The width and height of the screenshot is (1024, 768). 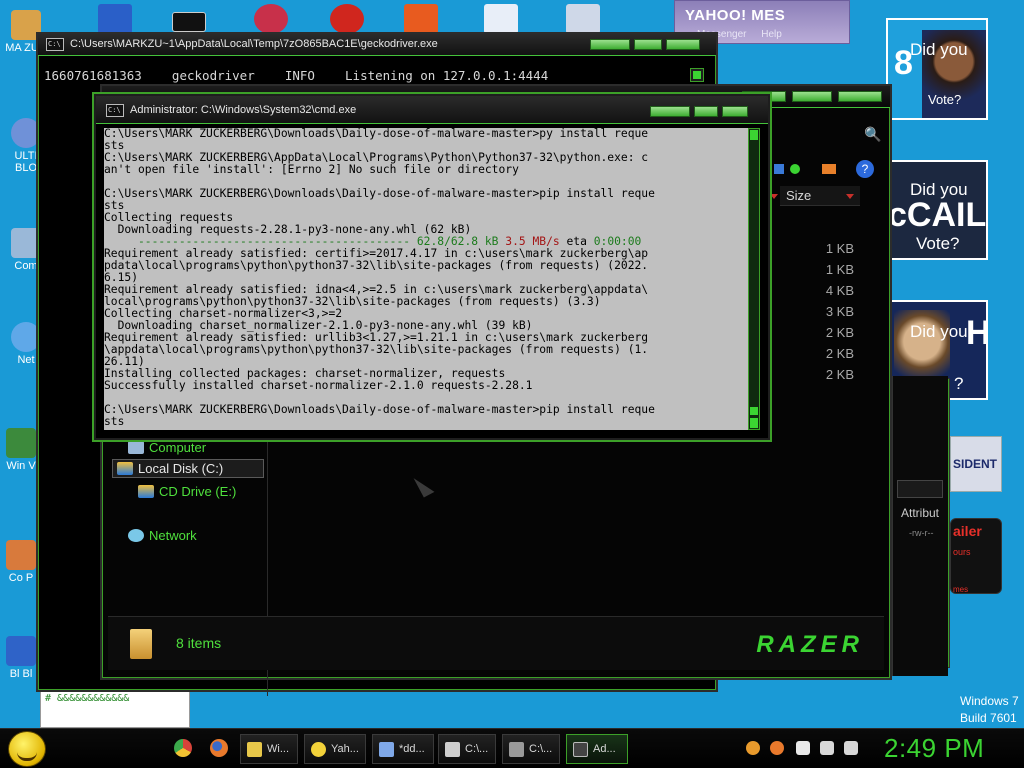 I want to click on column-header-label: Attribut, so click(x=920, y=513).